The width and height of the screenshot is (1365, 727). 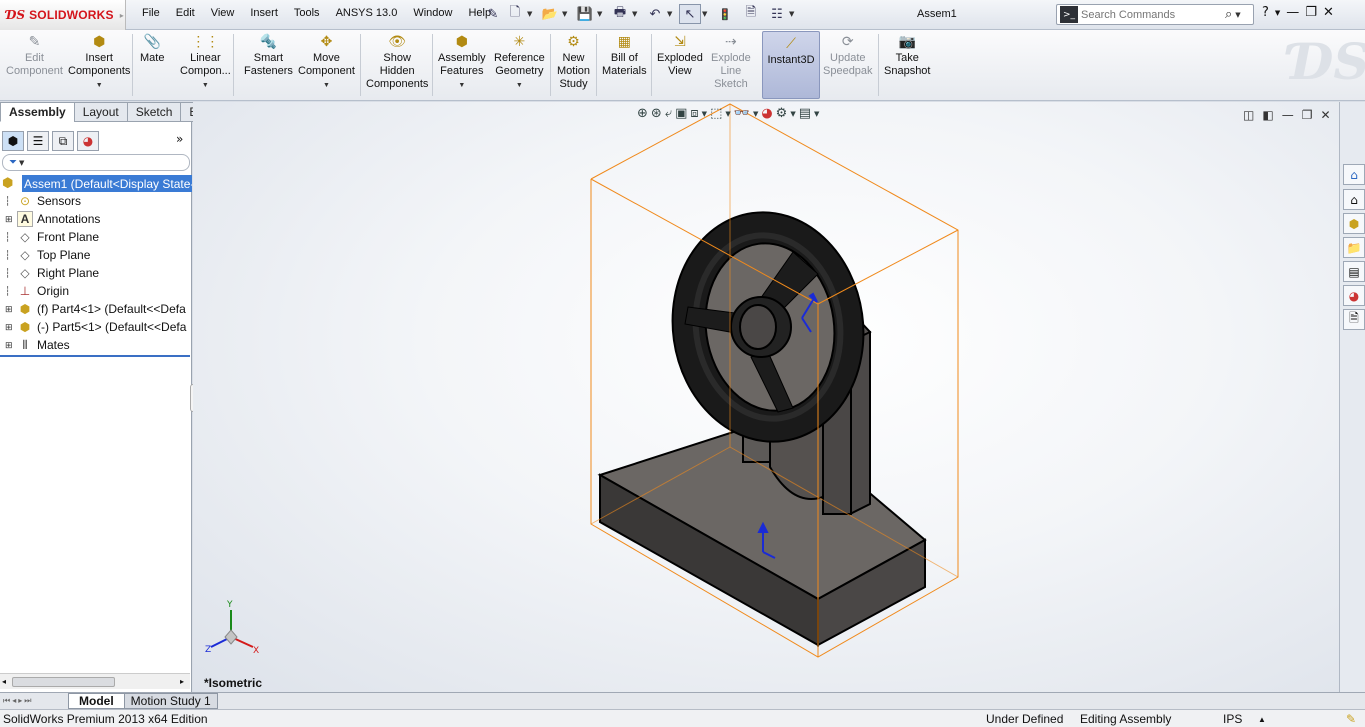 What do you see at coordinates (731, 61) in the screenshot?
I see `explode-line-sketch-button: ⇢ Explode Line Sketch` at bounding box center [731, 61].